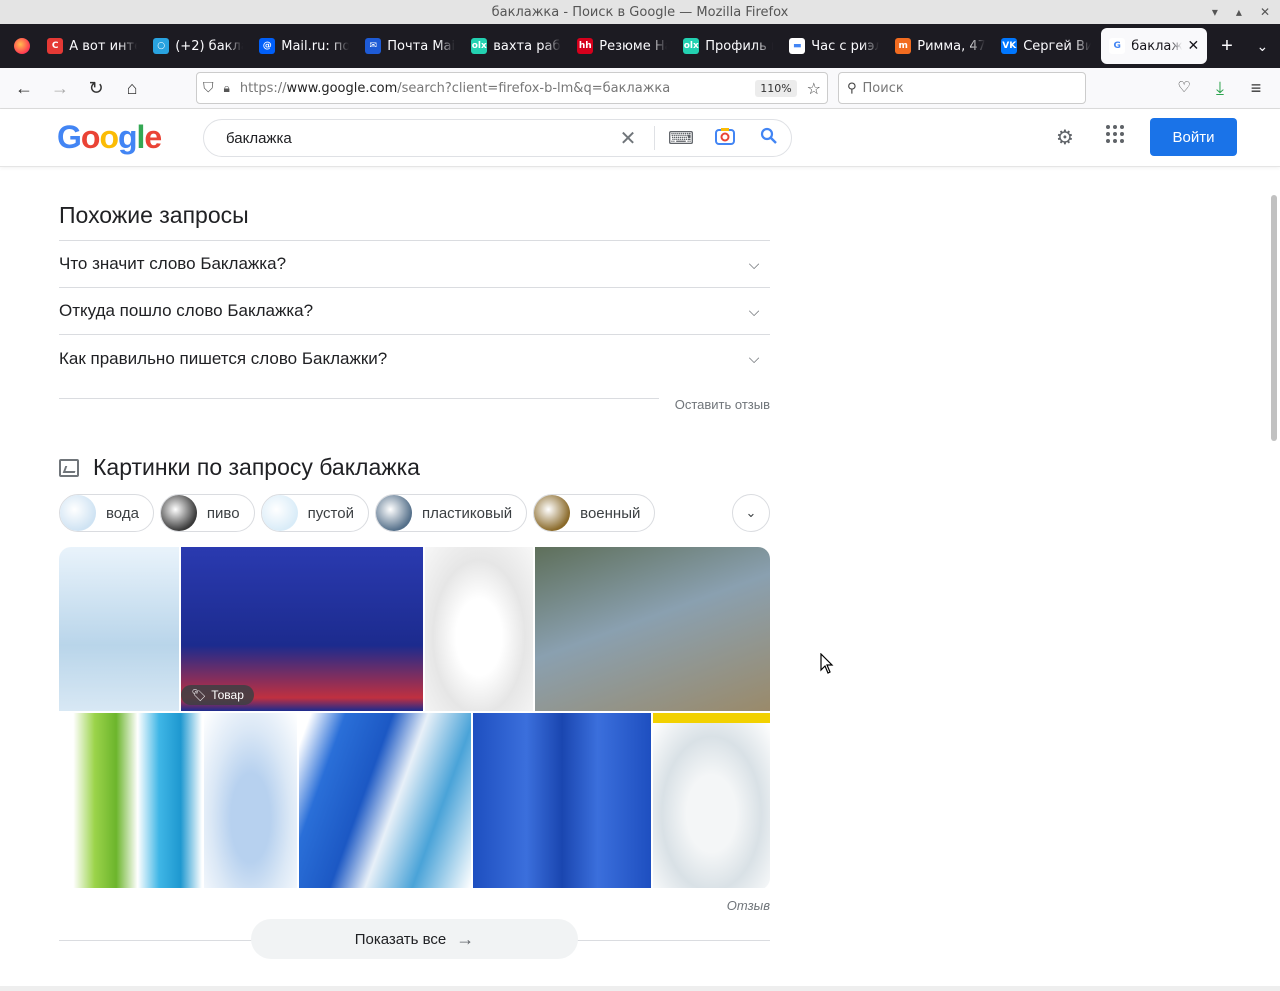 Image resolution: width=1280 pixels, height=991 pixels. Describe the element at coordinates (497, 138) in the screenshot. I see `google-search-box: баклажка ✕ ⌨` at that location.